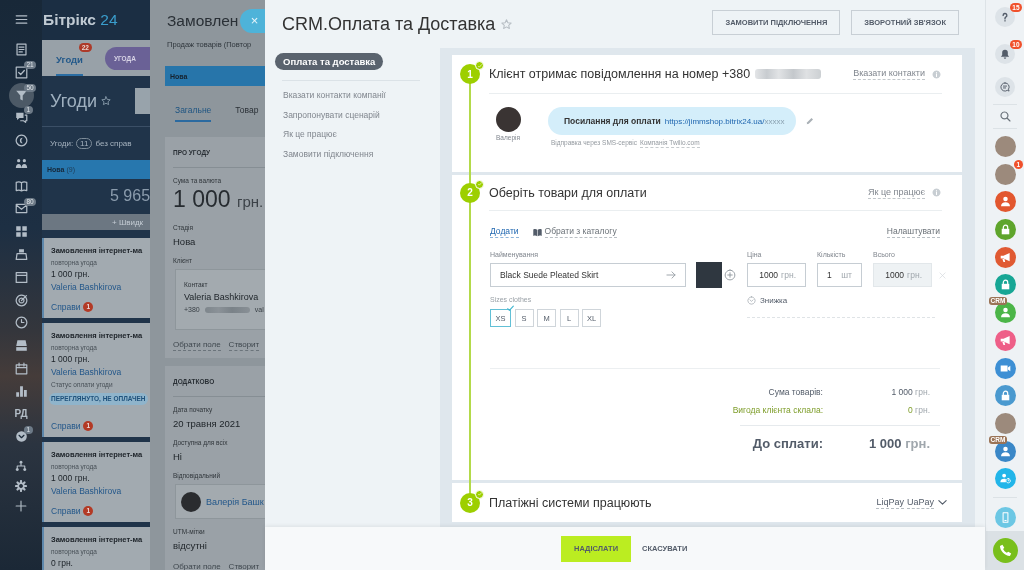  I want to click on nav-link: Як це працює, so click(310, 135).